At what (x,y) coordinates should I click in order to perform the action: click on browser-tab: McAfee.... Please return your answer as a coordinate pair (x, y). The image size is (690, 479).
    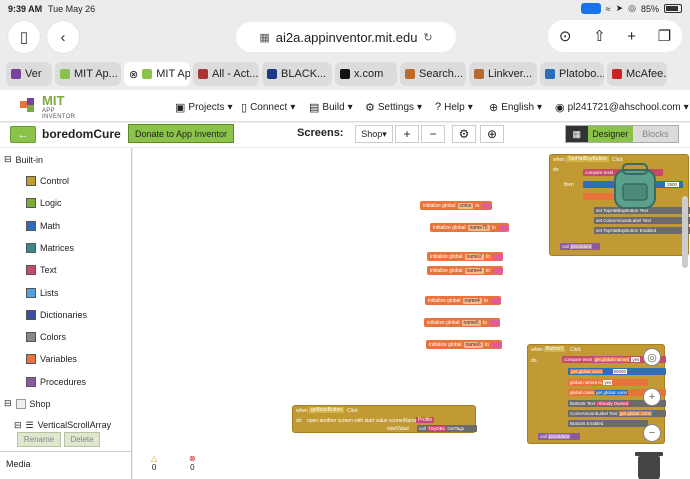
    Looking at the image, I should click on (637, 74).